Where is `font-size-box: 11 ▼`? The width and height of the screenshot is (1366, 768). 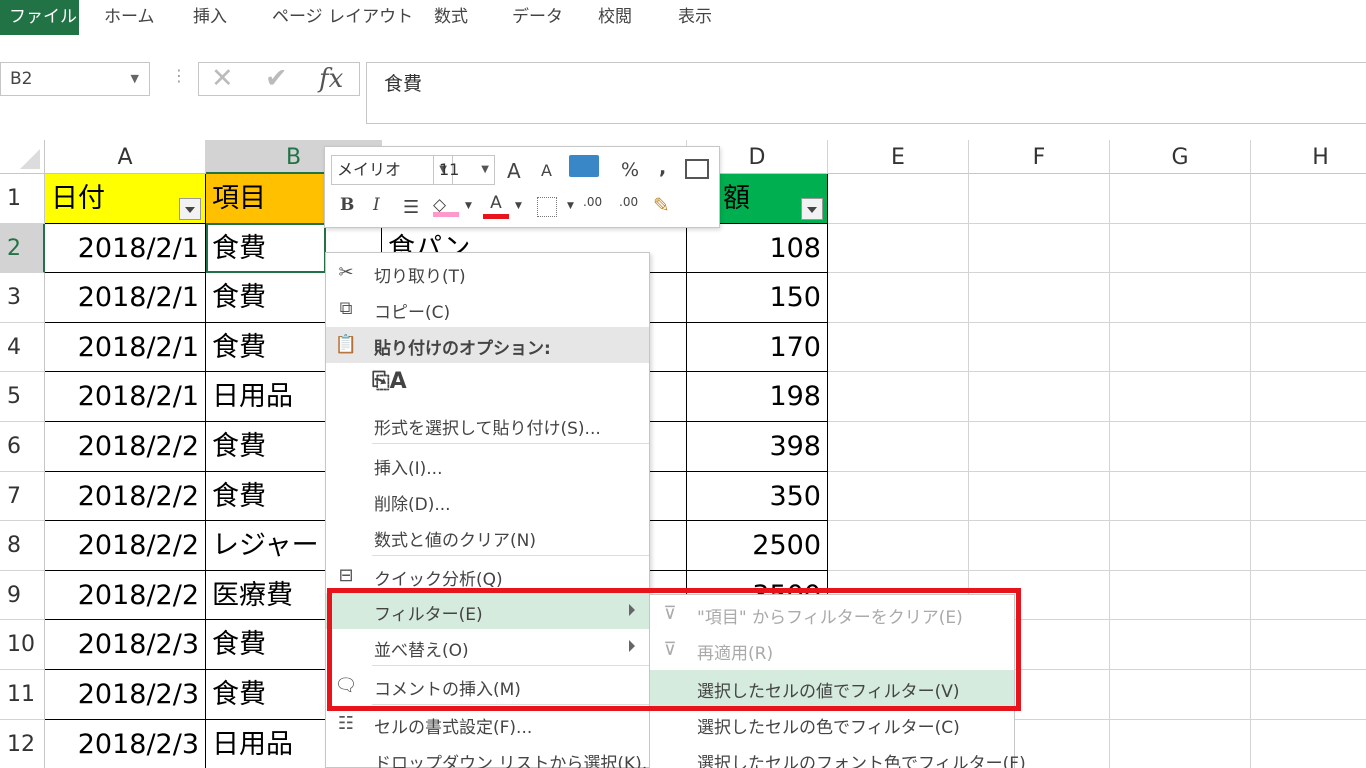 font-size-box: 11 ▼ is located at coordinates (464, 170).